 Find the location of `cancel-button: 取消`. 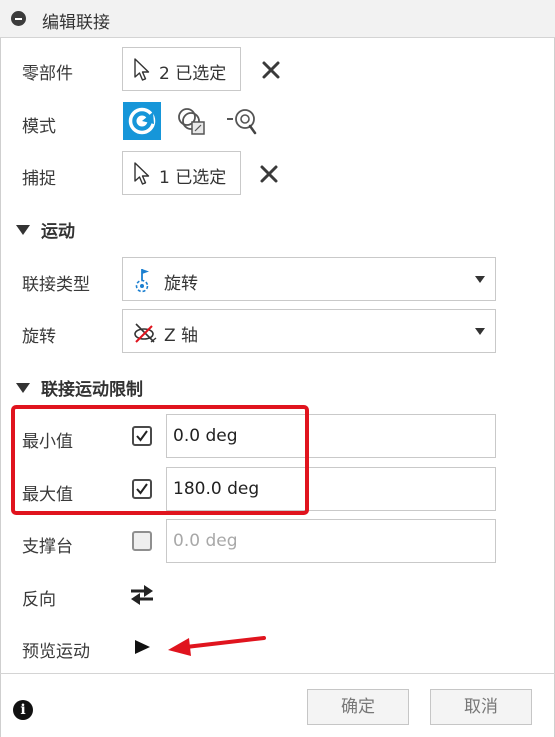

cancel-button: 取消 is located at coordinates (481, 707).